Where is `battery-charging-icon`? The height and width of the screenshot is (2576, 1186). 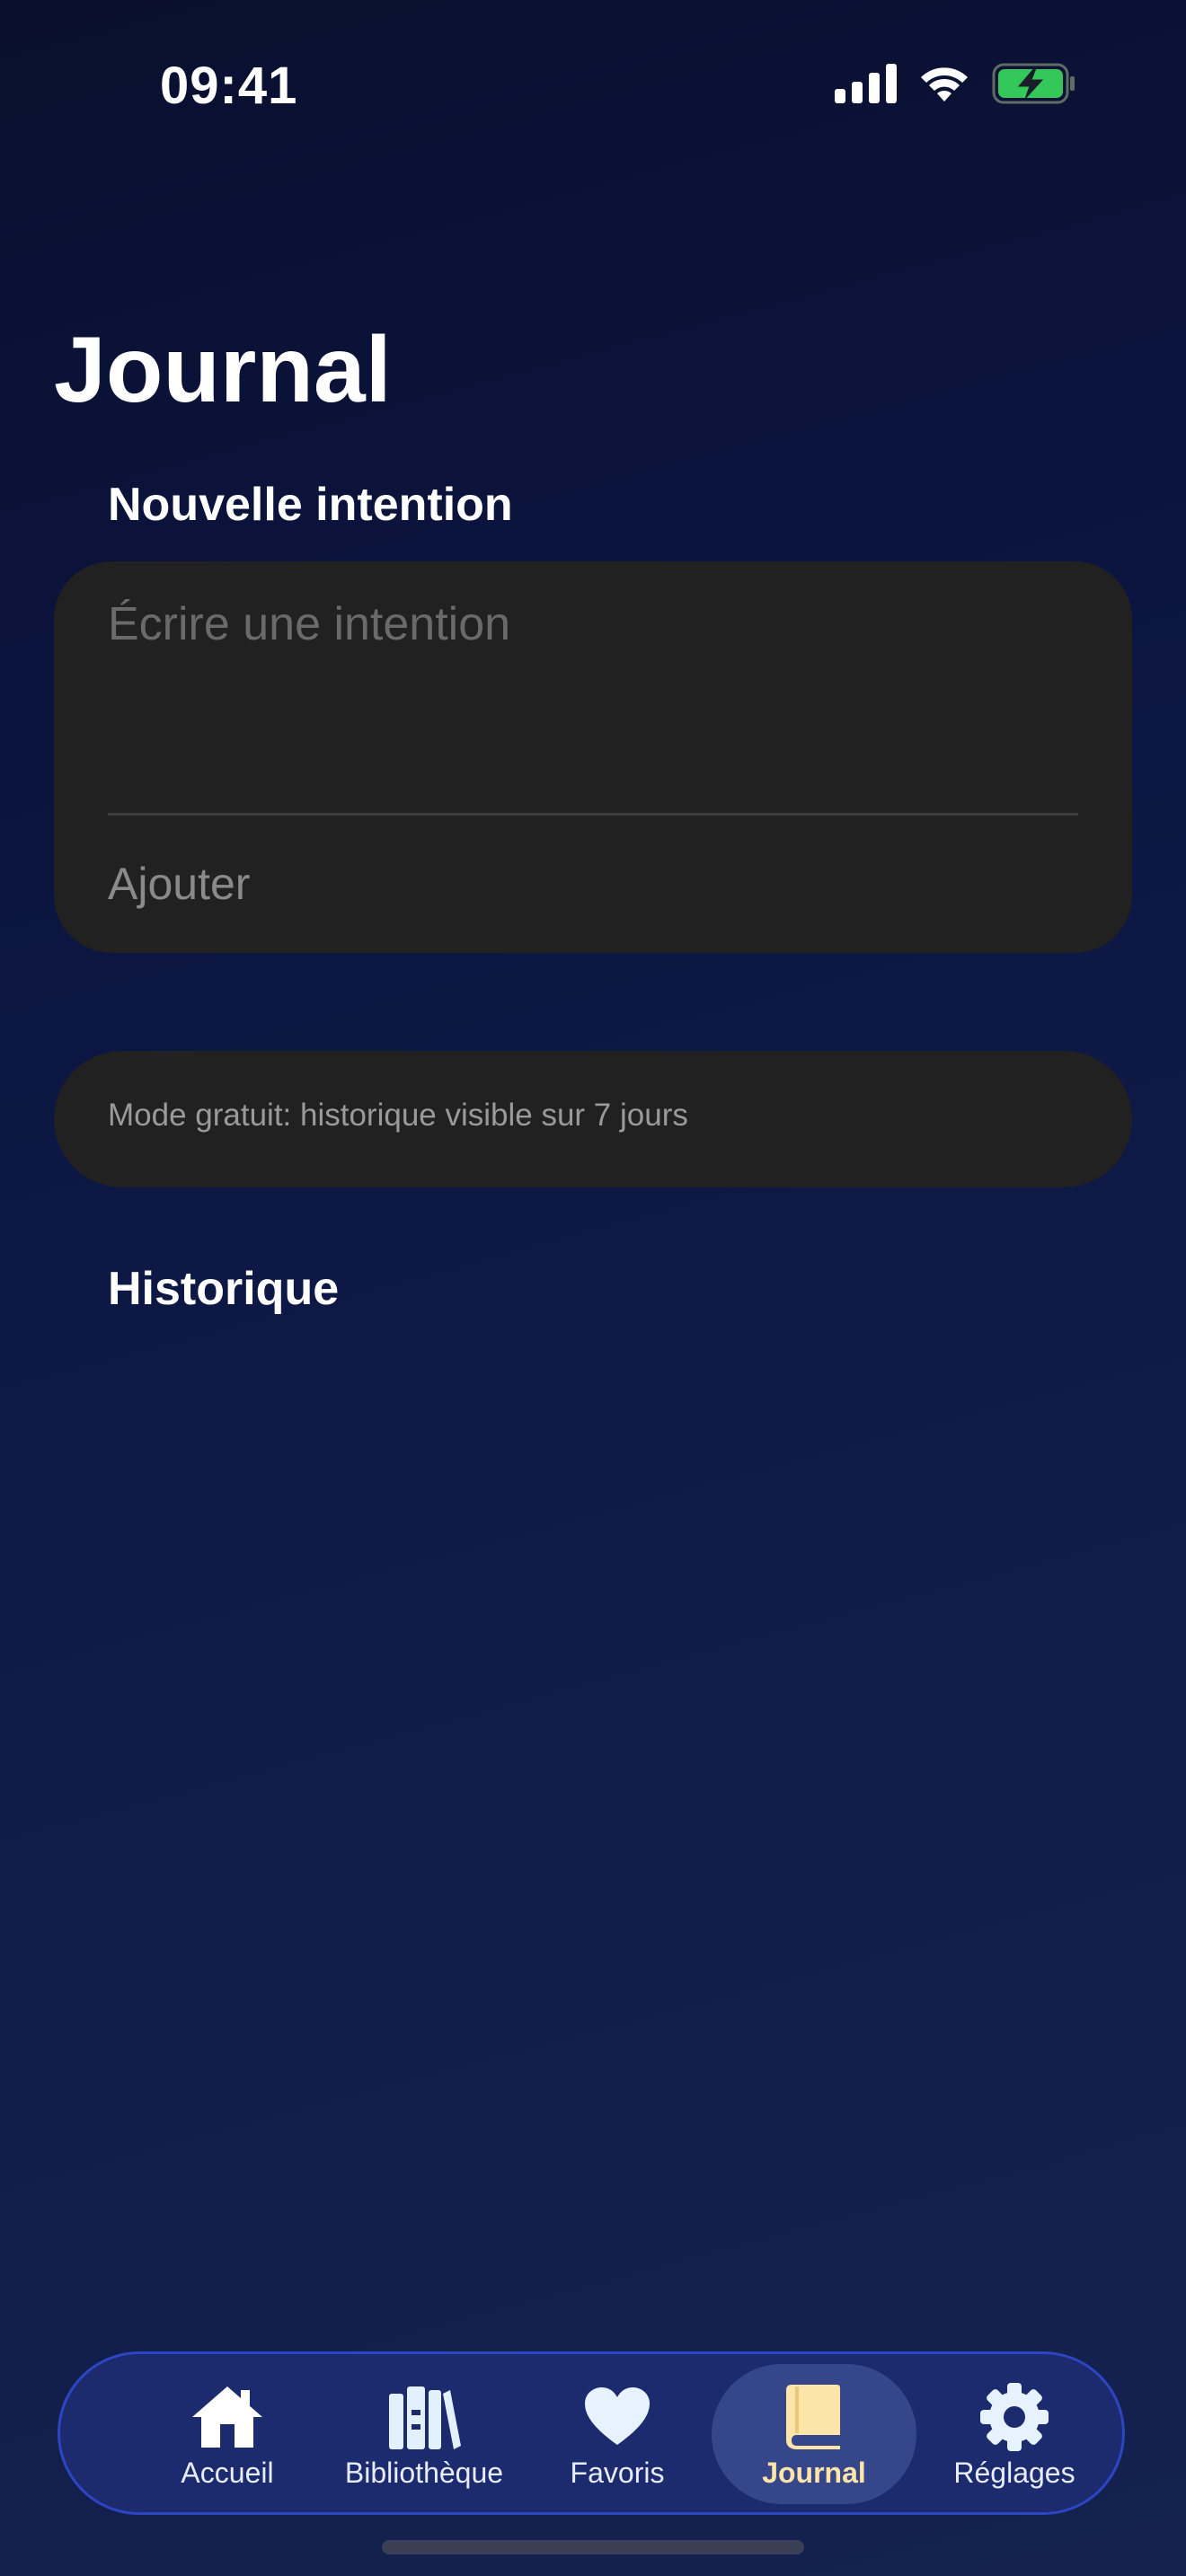
battery-charging-icon is located at coordinates (1034, 83).